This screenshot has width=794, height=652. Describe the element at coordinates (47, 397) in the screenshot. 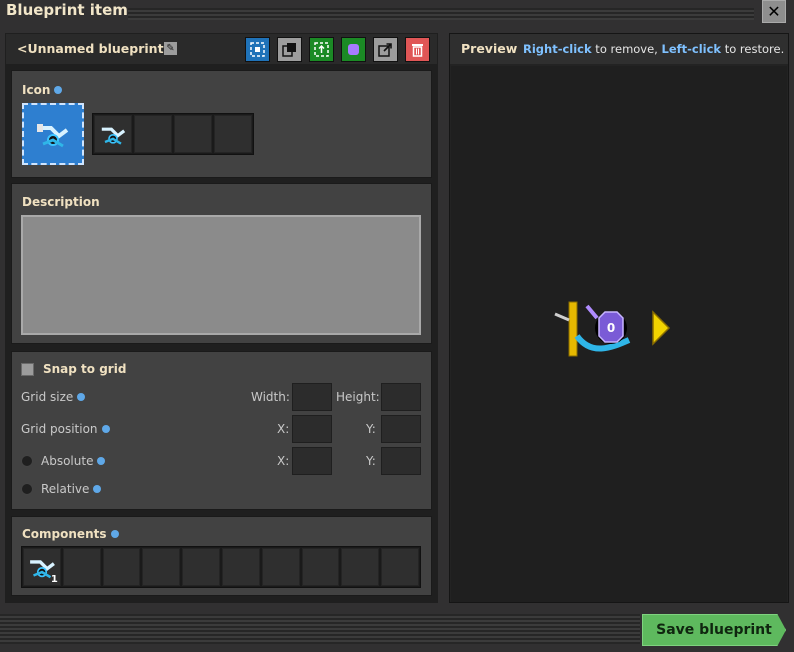

I see `grid-size-label: Grid size` at that location.